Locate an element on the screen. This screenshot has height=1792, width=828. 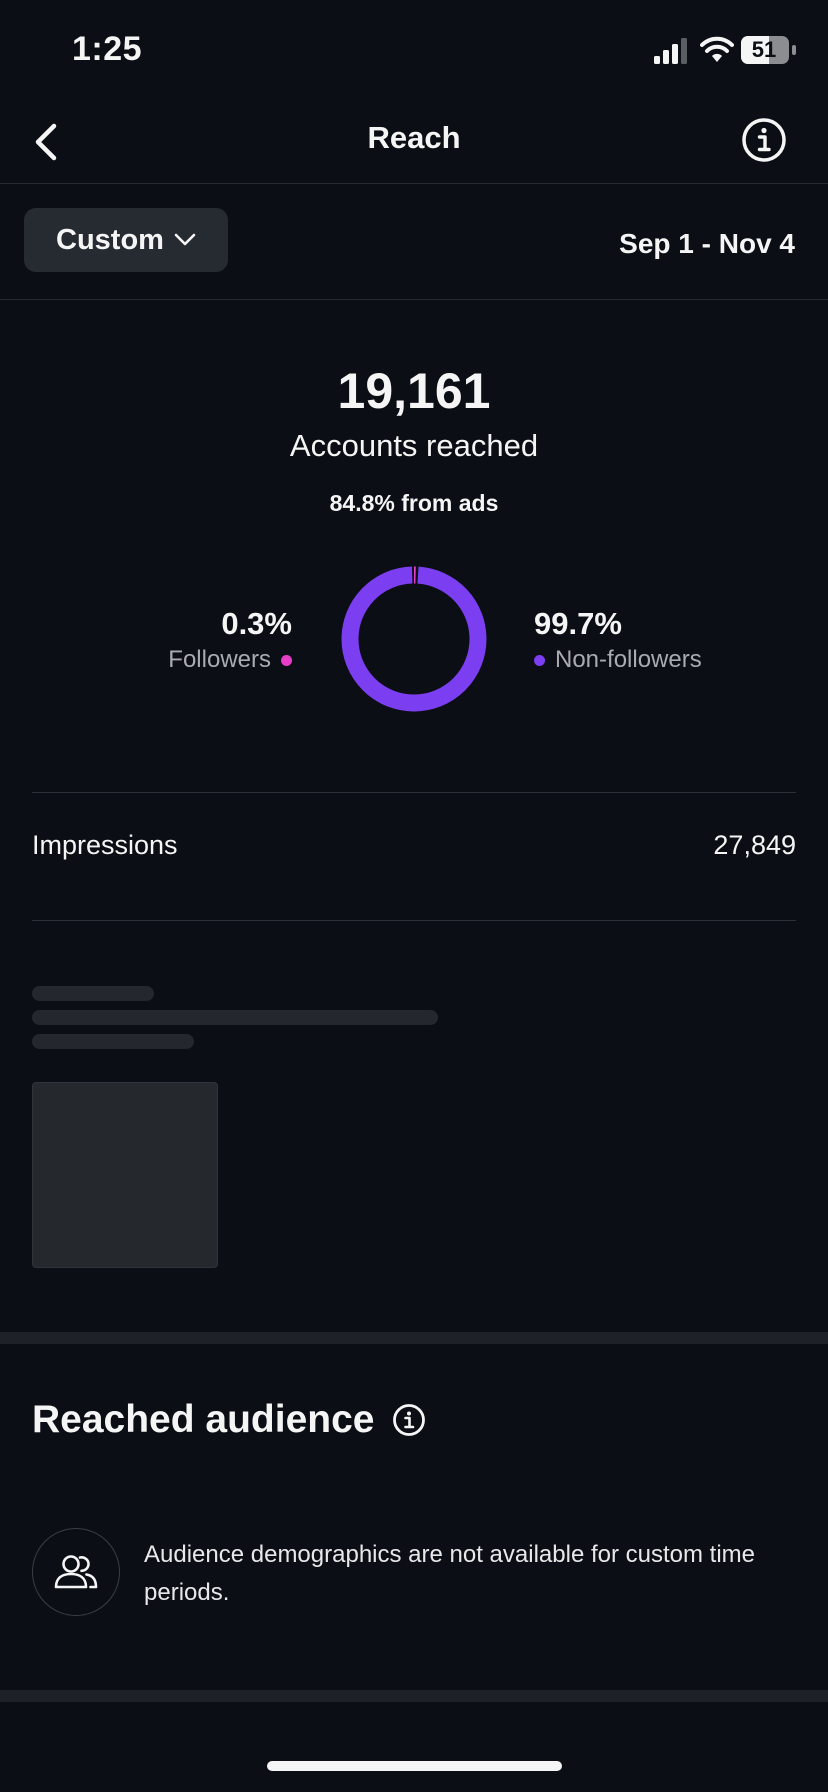
impressions-label: Impressions is located at coordinates (105, 845).